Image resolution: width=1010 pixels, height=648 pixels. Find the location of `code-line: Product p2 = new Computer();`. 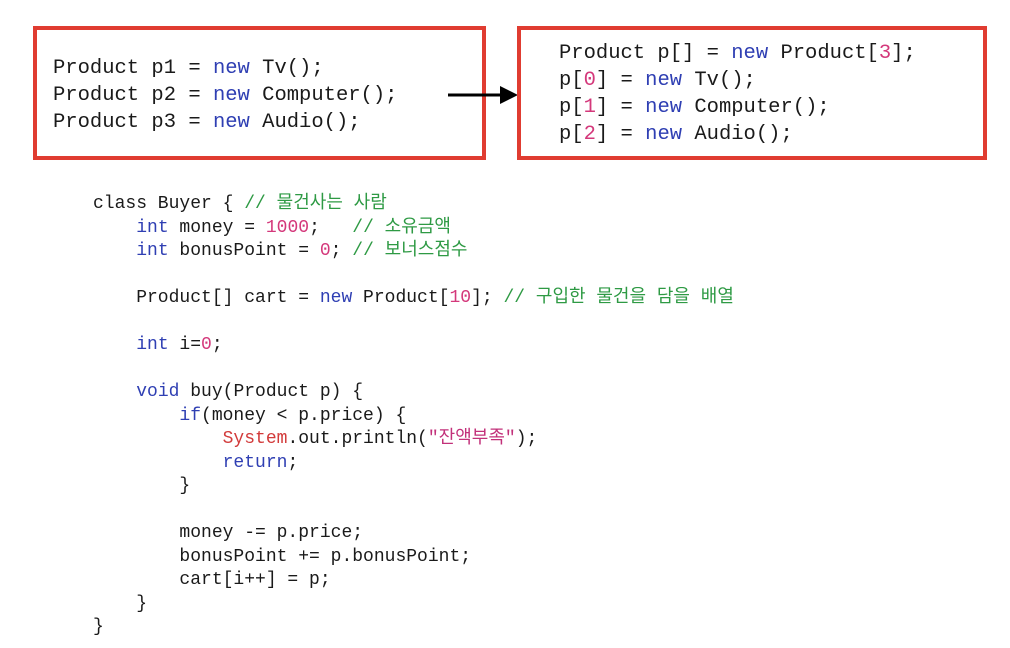

code-line: Product p2 = new Computer(); is located at coordinates (225, 95).